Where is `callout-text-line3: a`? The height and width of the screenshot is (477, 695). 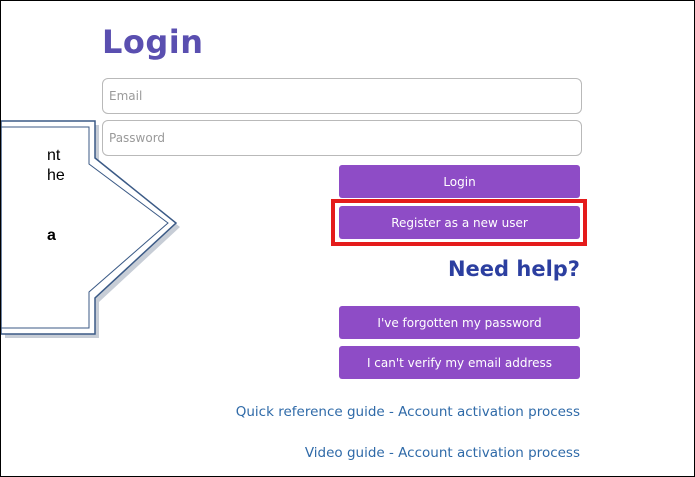 callout-text-line3: a is located at coordinates (51, 235).